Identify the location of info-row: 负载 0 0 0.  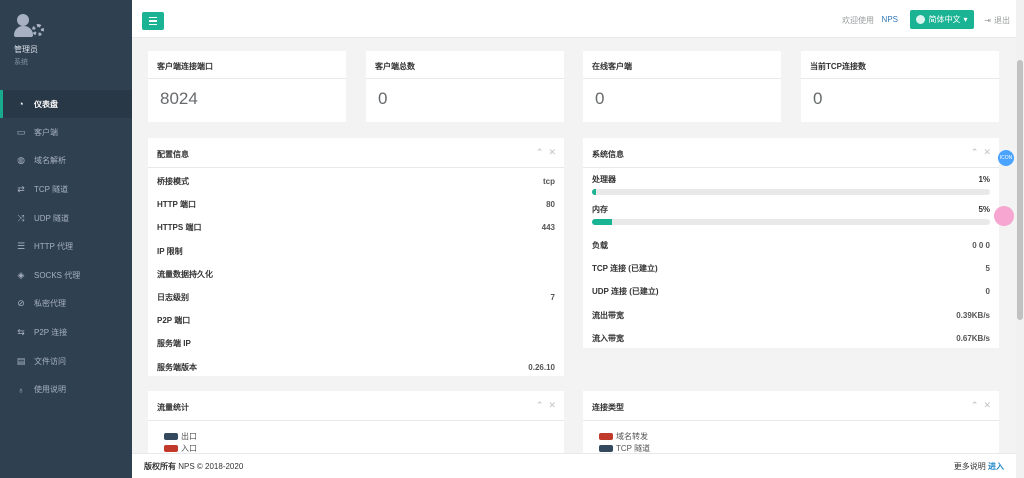
(791, 245).